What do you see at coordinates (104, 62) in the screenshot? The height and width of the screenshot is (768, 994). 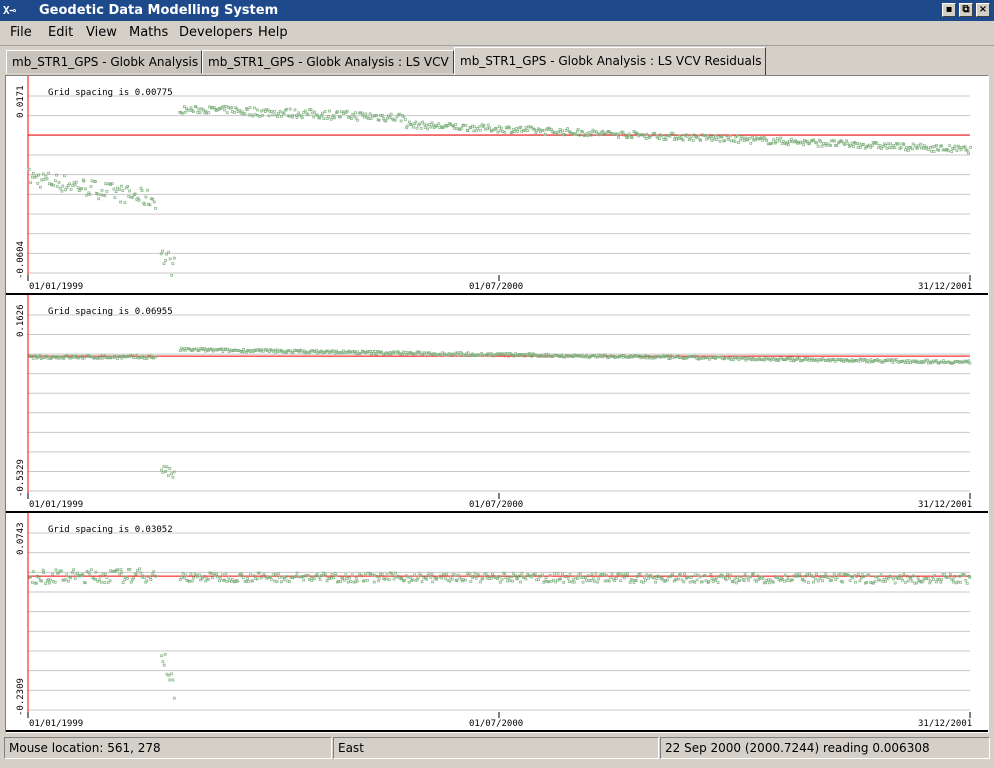 I see `tab-globk-analysis: mb_STR1_GPS - Globk Analysis` at bounding box center [104, 62].